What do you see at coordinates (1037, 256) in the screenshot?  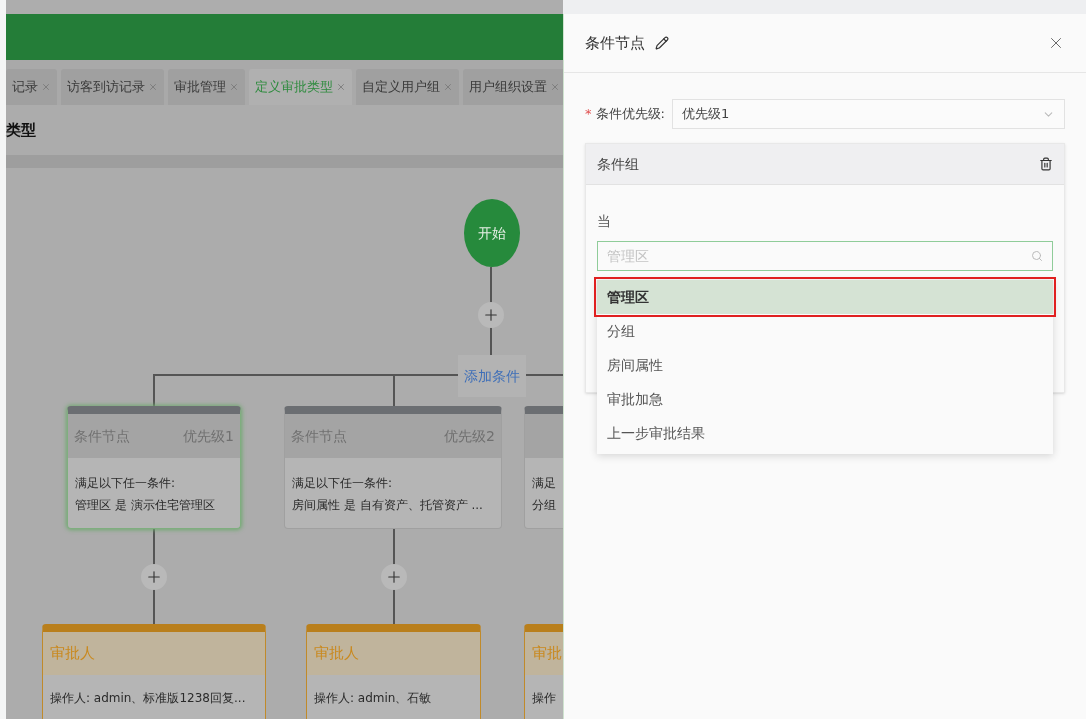 I see `search-icon` at bounding box center [1037, 256].